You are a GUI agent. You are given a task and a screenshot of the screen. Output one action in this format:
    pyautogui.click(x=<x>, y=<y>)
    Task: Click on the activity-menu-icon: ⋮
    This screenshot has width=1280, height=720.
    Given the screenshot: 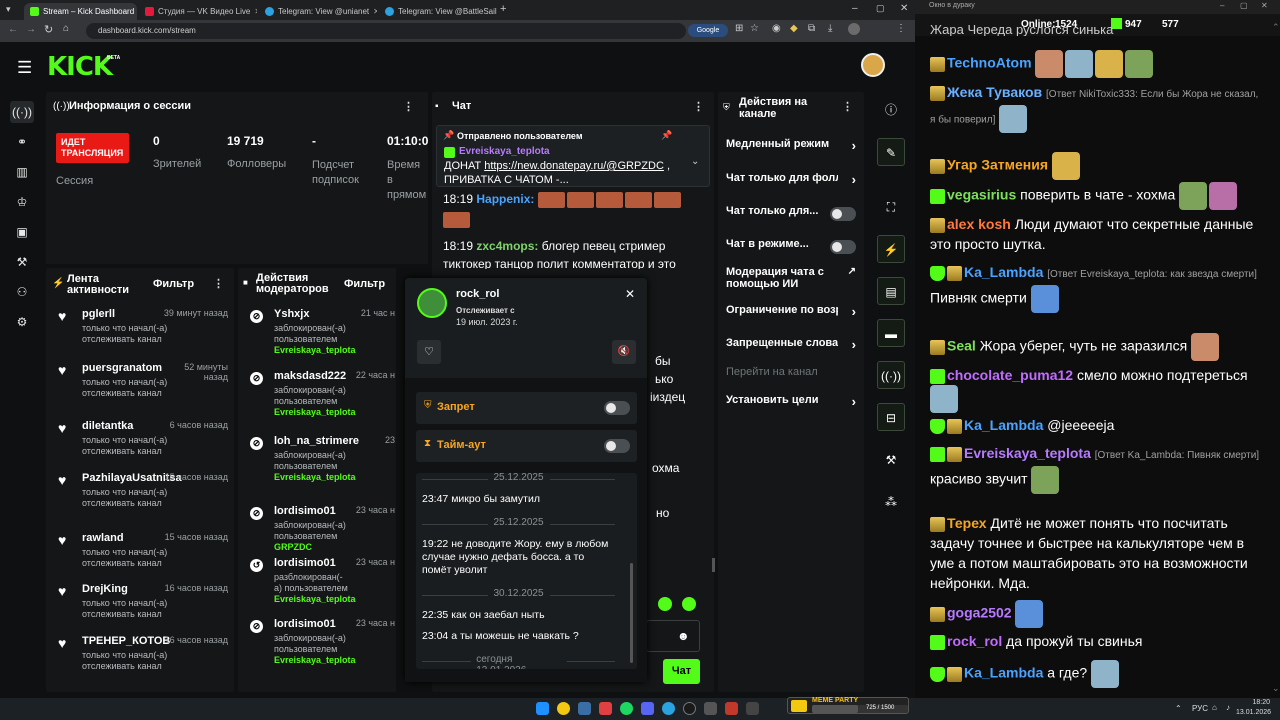 What is the action you would take?
    pyautogui.click(x=218, y=283)
    